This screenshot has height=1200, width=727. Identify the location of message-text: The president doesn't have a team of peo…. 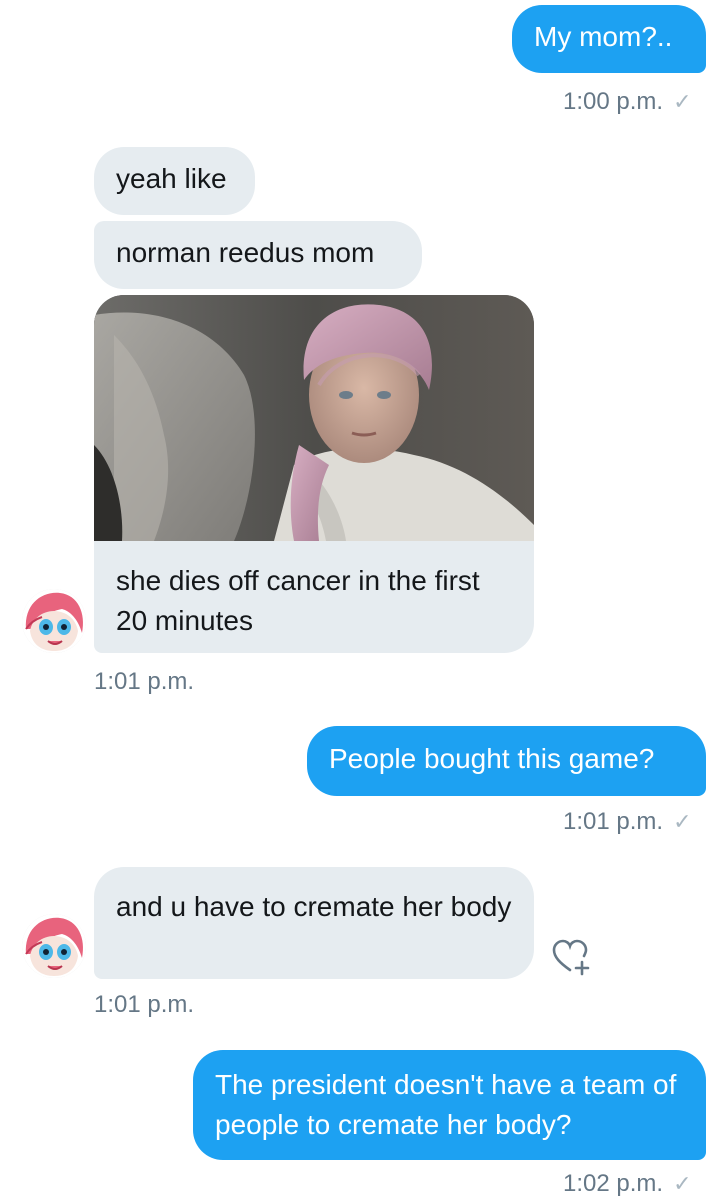
(446, 1104).